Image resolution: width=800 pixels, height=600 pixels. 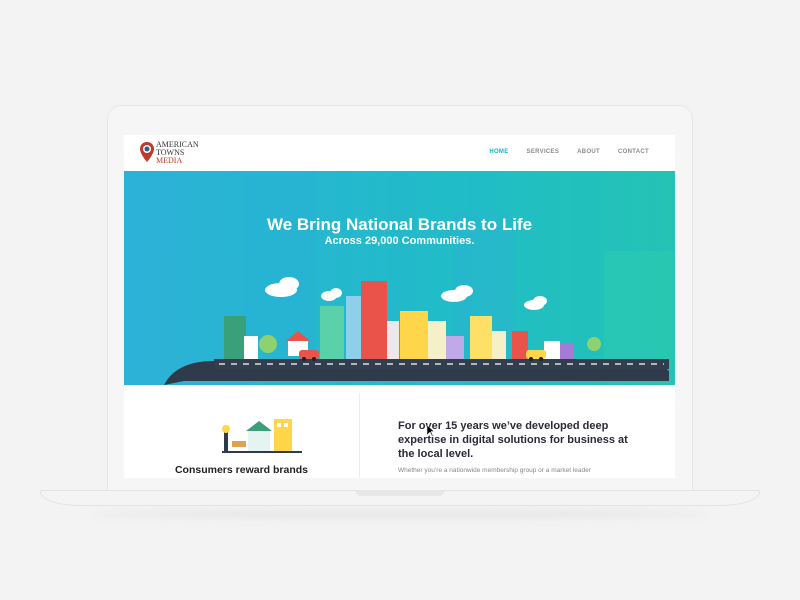 I want to click on town-icon, so click(x=262, y=436).